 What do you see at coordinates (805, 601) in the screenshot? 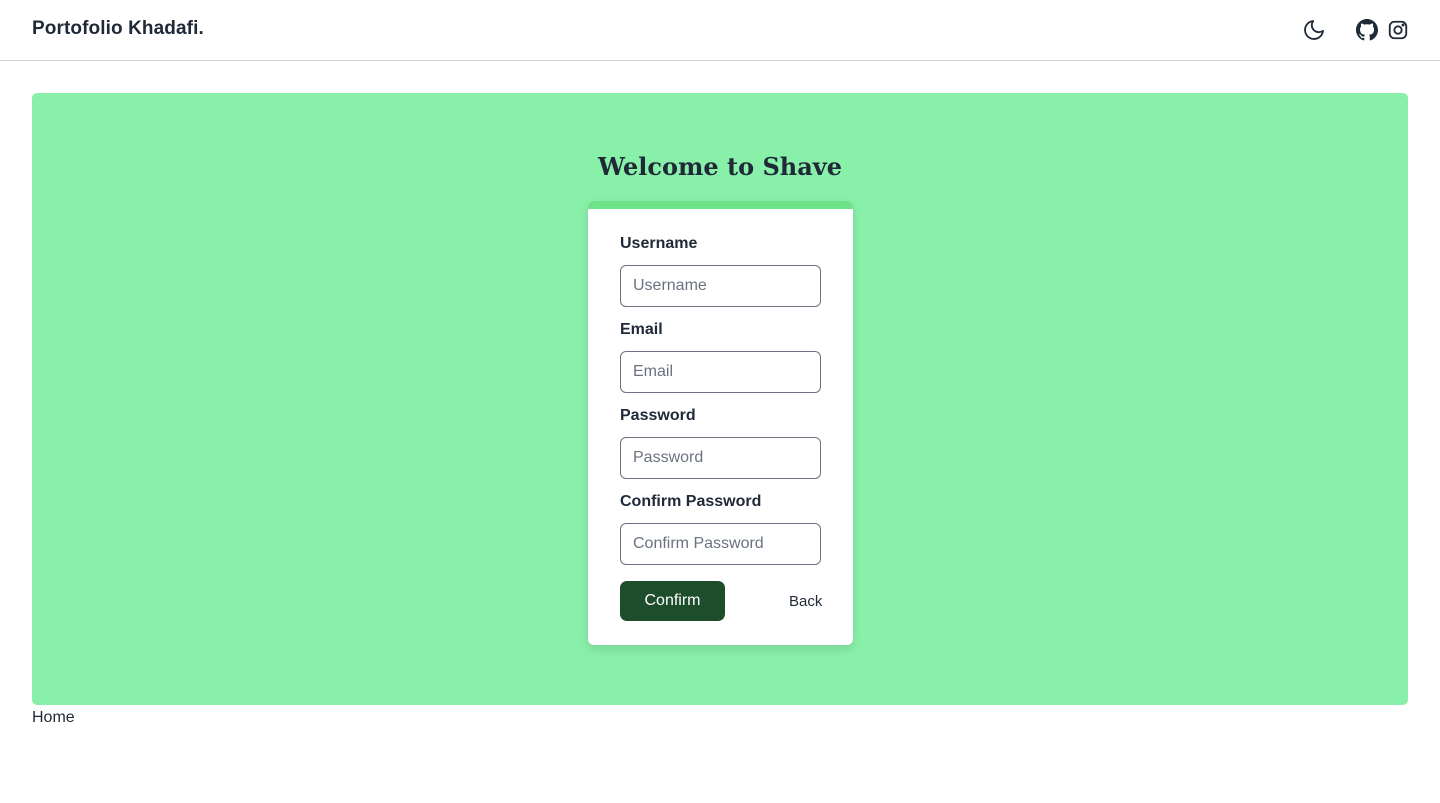
I see `back-link: Back` at bounding box center [805, 601].